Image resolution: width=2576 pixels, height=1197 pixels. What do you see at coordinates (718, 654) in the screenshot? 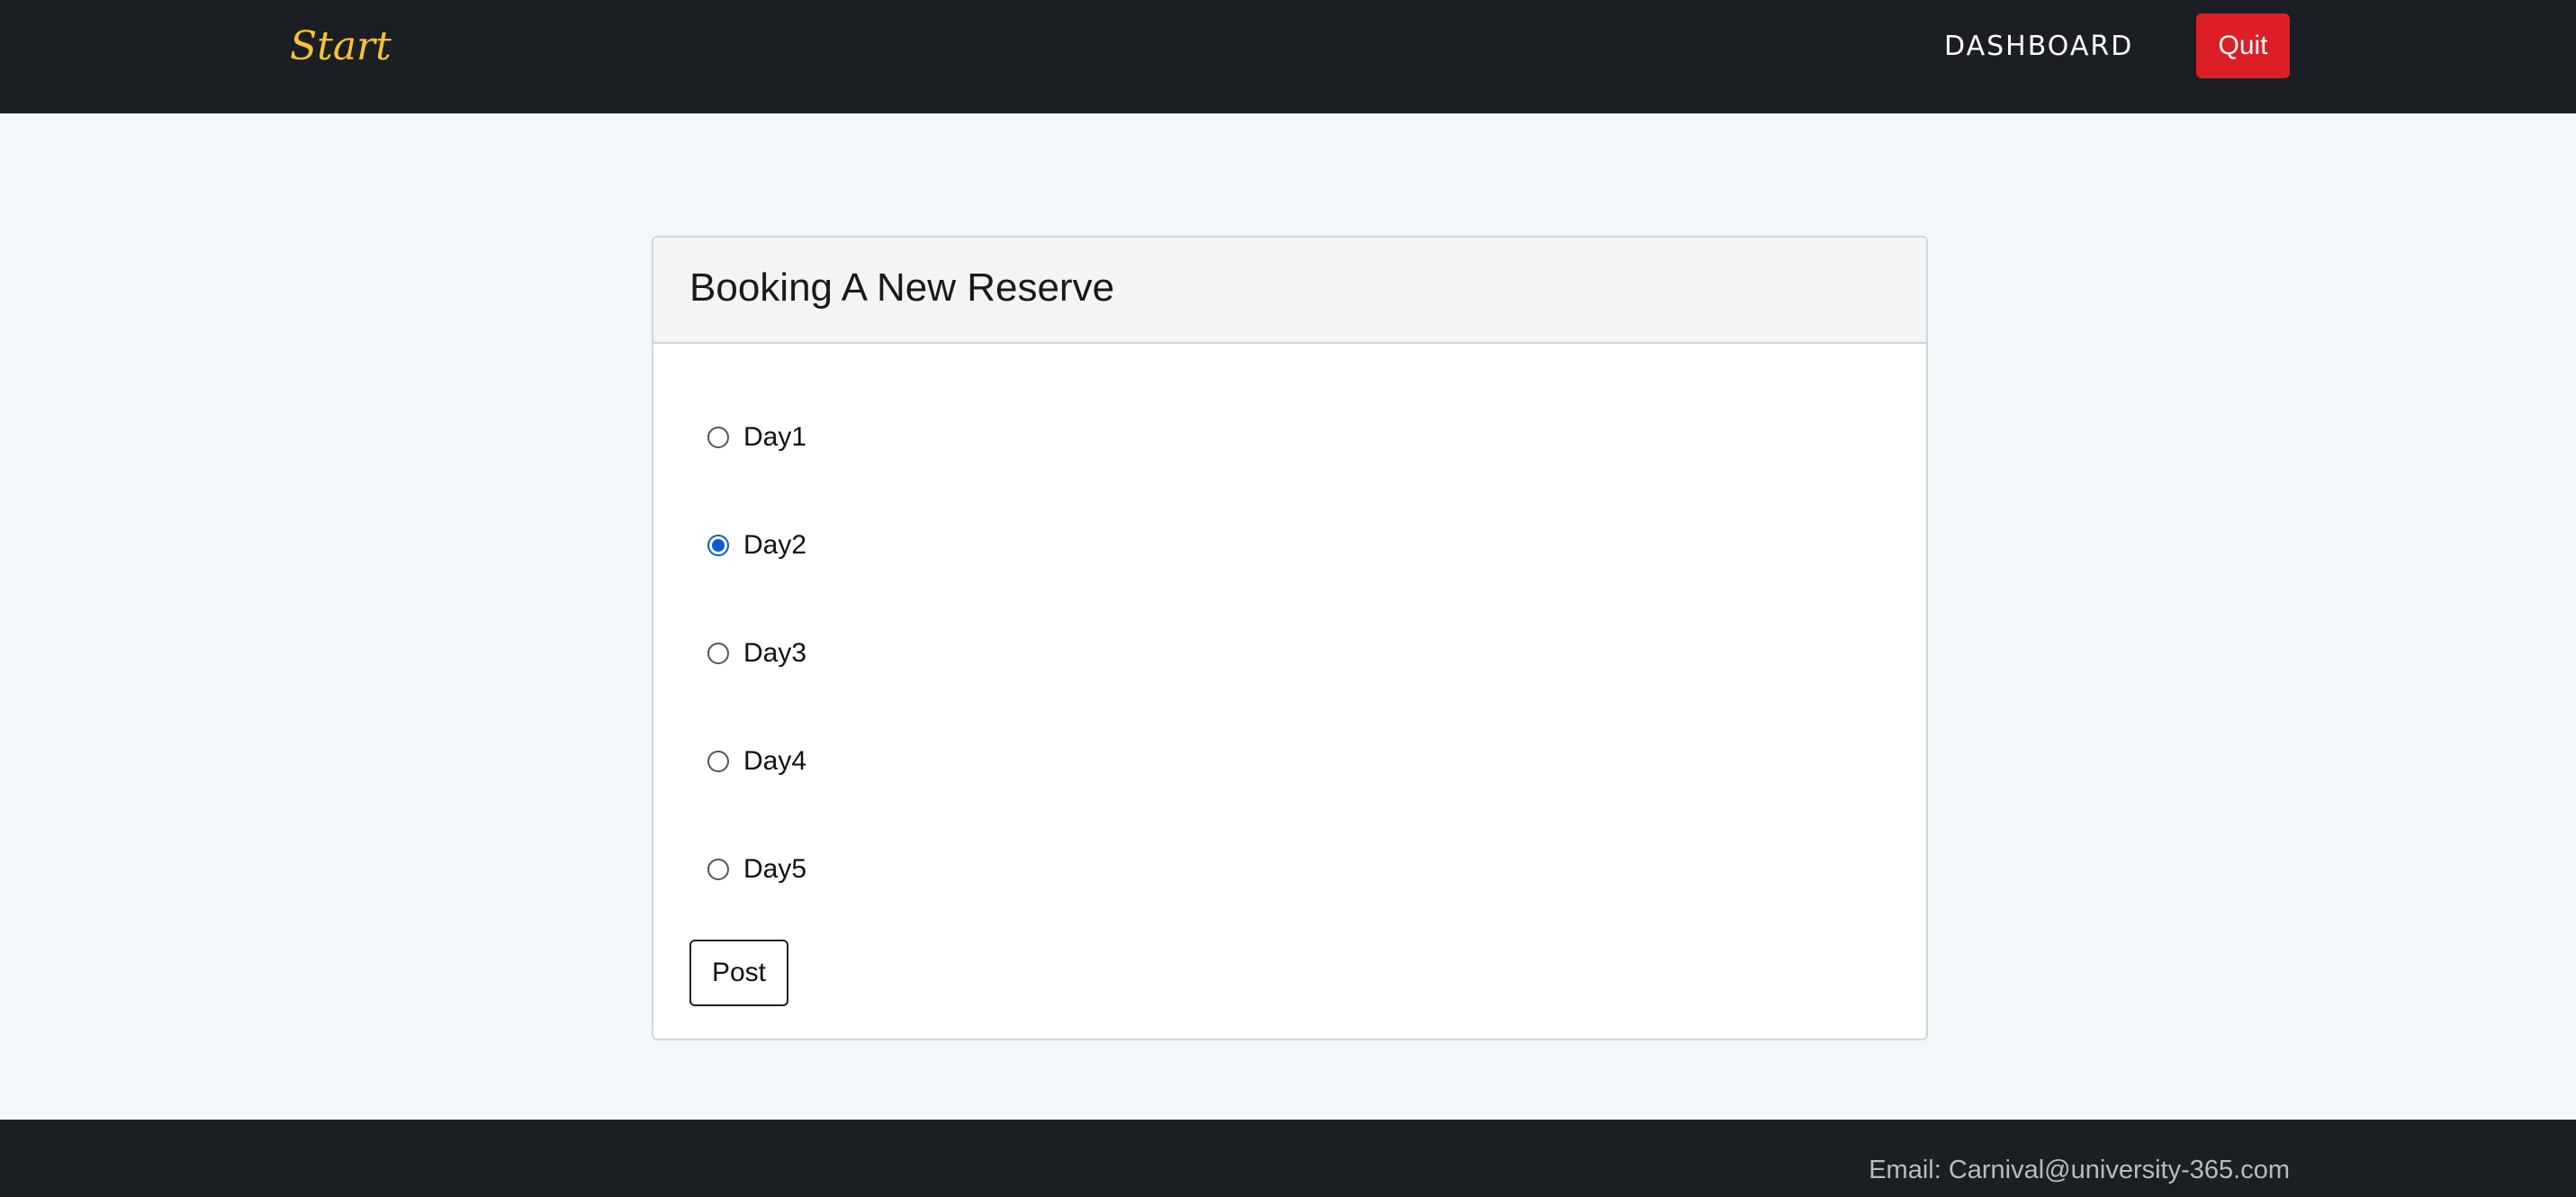
I see `day3-radio` at bounding box center [718, 654].